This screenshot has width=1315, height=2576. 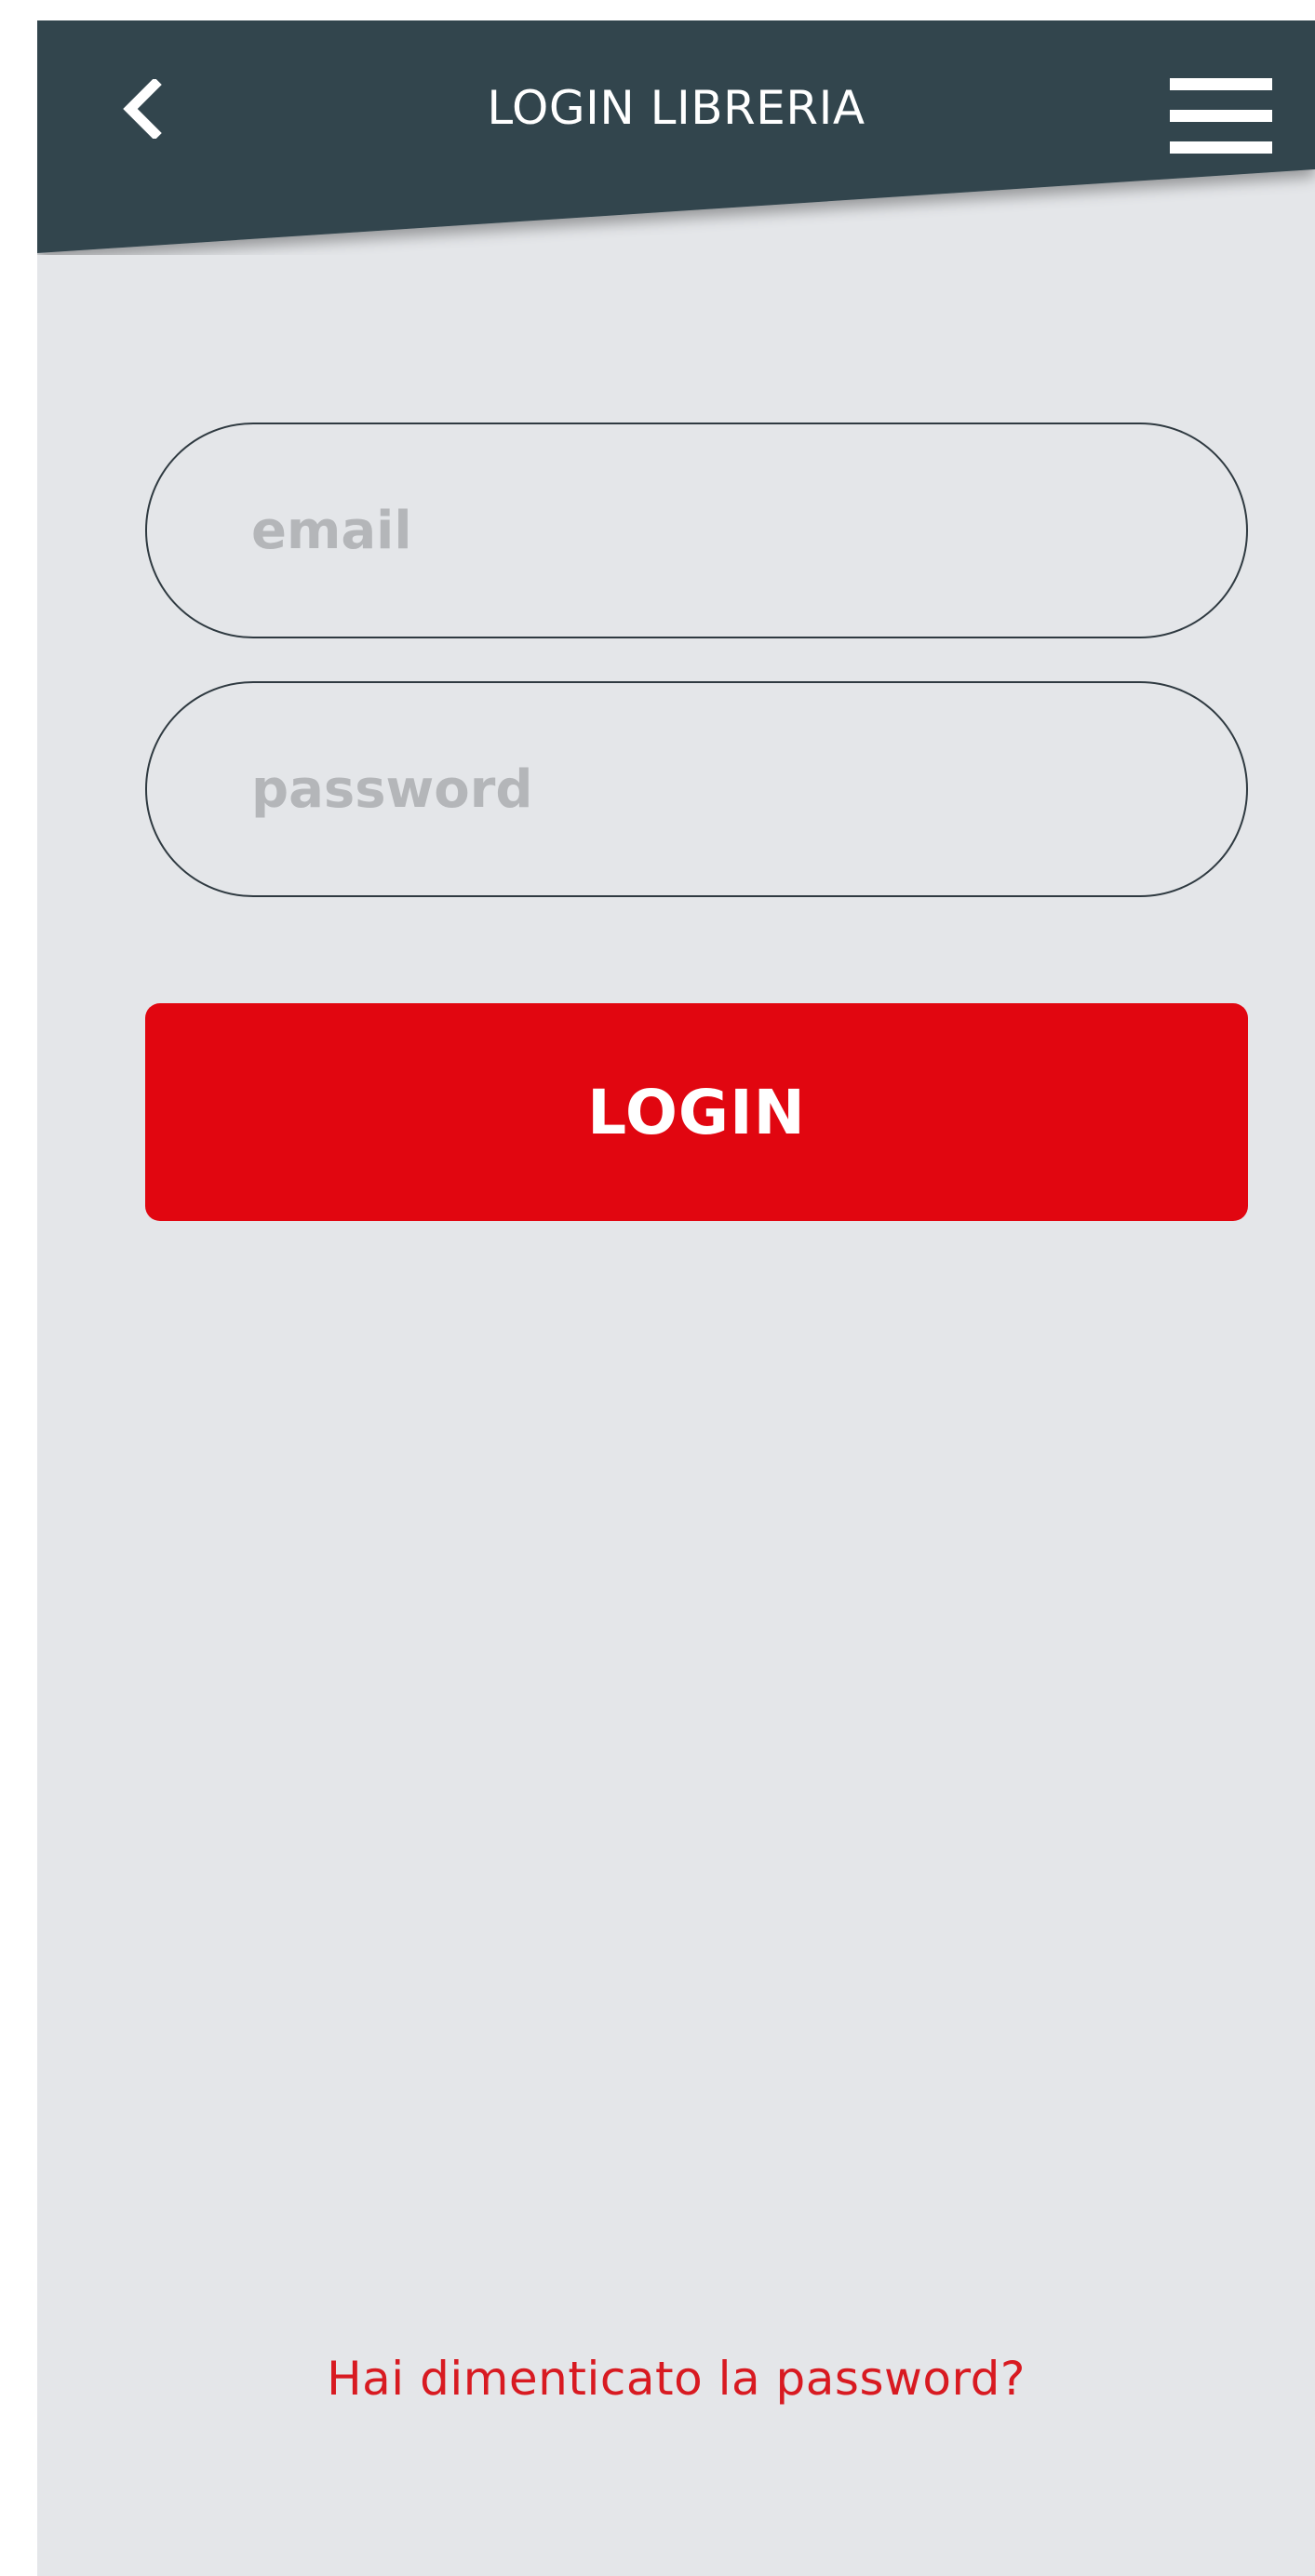 I want to click on password-field-container, so click(x=696, y=789).